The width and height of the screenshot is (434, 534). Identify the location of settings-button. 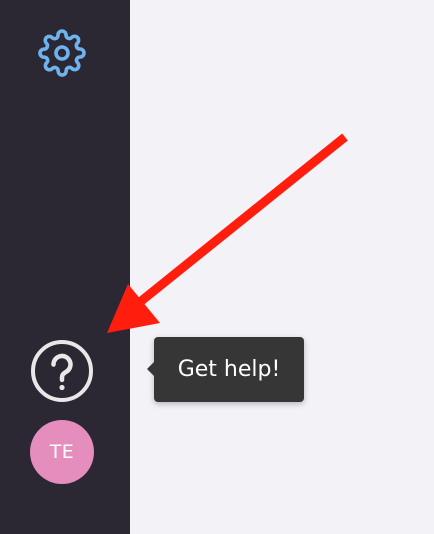
(62, 53).